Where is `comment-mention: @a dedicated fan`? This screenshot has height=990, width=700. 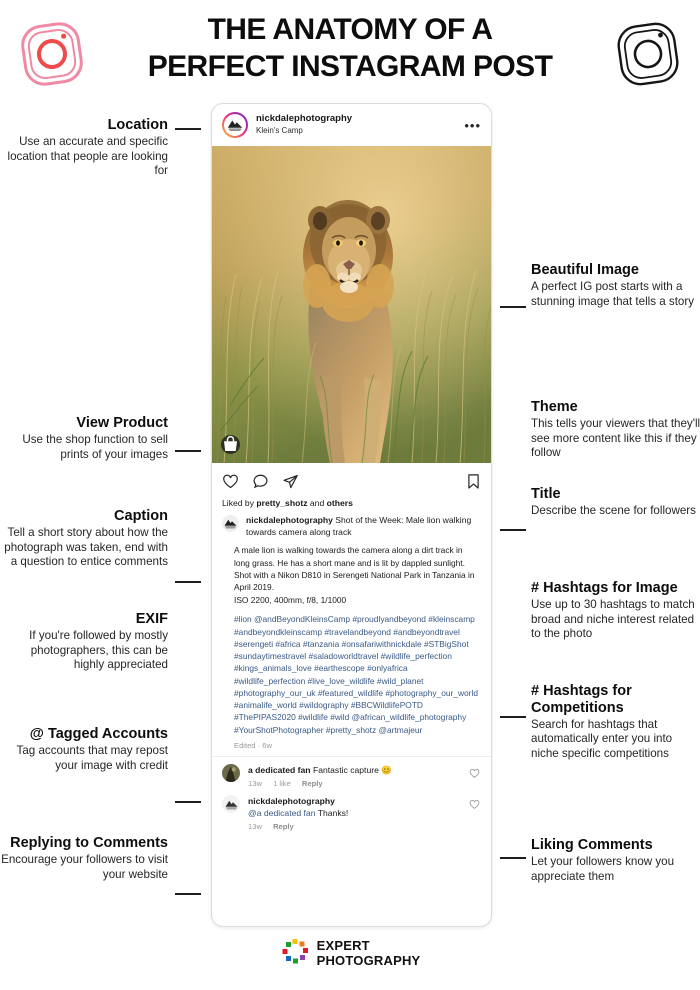 comment-mention: @a dedicated fan is located at coordinates (282, 813).